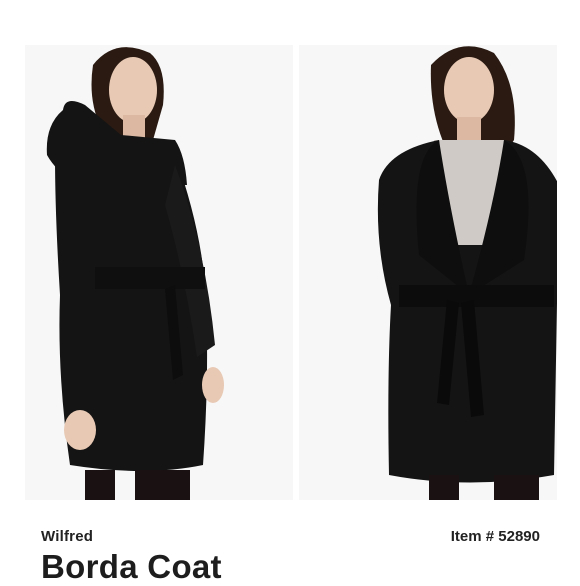 The height and width of the screenshot is (586, 580). What do you see at coordinates (131, 566) in the screenshot?
I see `product-title: Borda Coat` at bounding box center [131, 566].